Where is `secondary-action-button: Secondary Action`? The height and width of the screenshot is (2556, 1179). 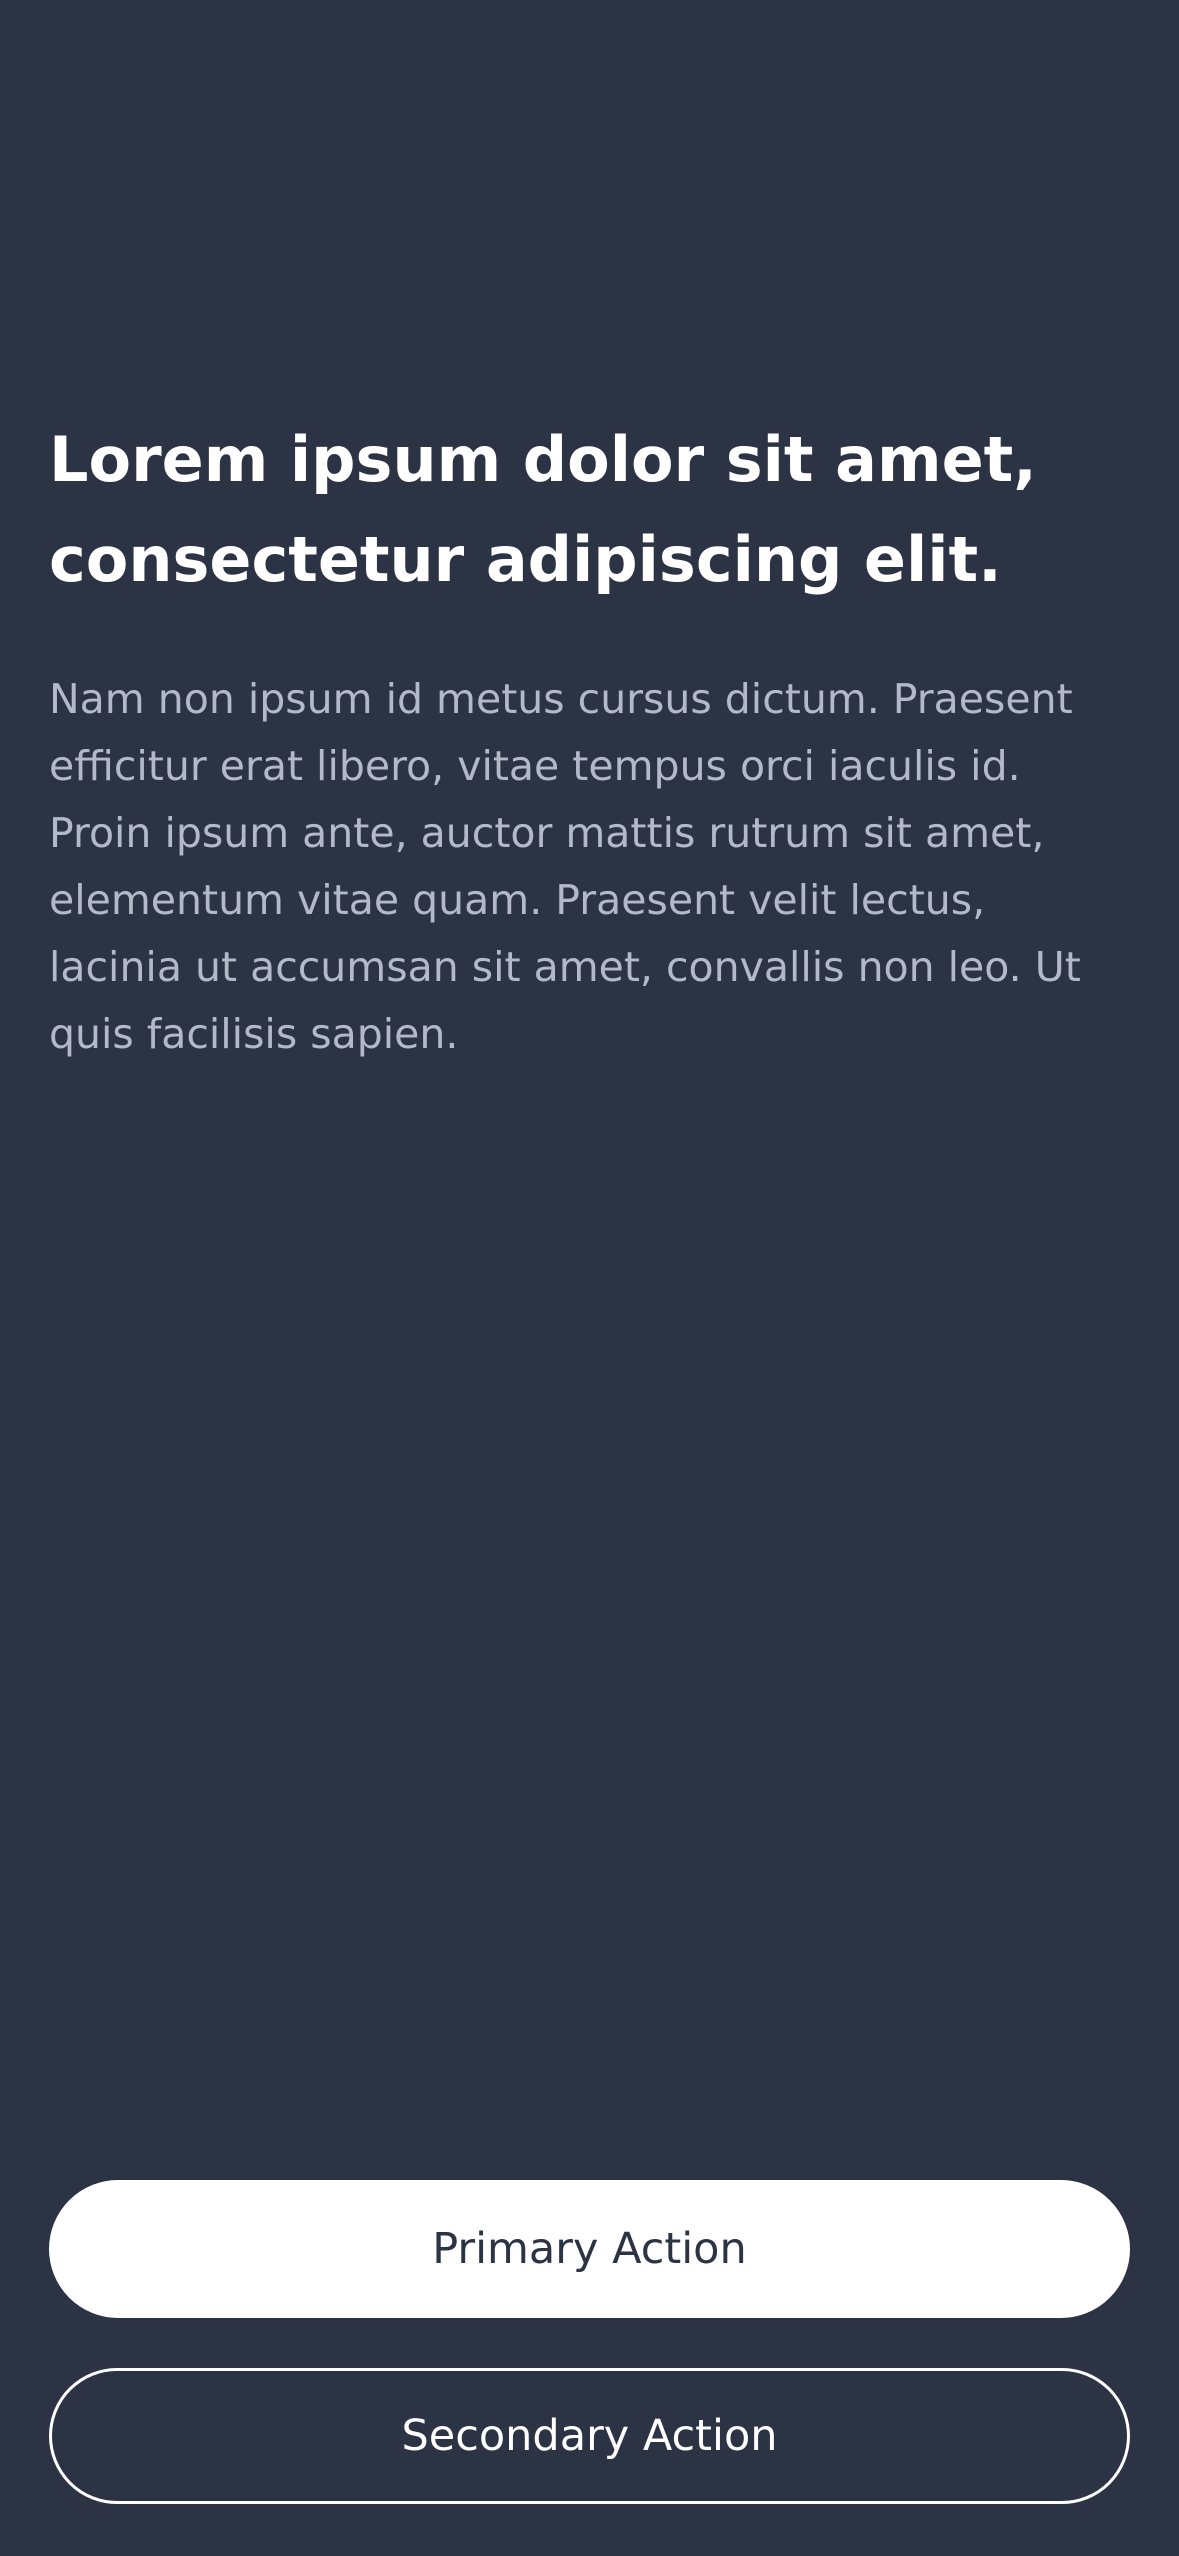 secondary-action-button: Secondary Action is located at coordinates (589, 2436).